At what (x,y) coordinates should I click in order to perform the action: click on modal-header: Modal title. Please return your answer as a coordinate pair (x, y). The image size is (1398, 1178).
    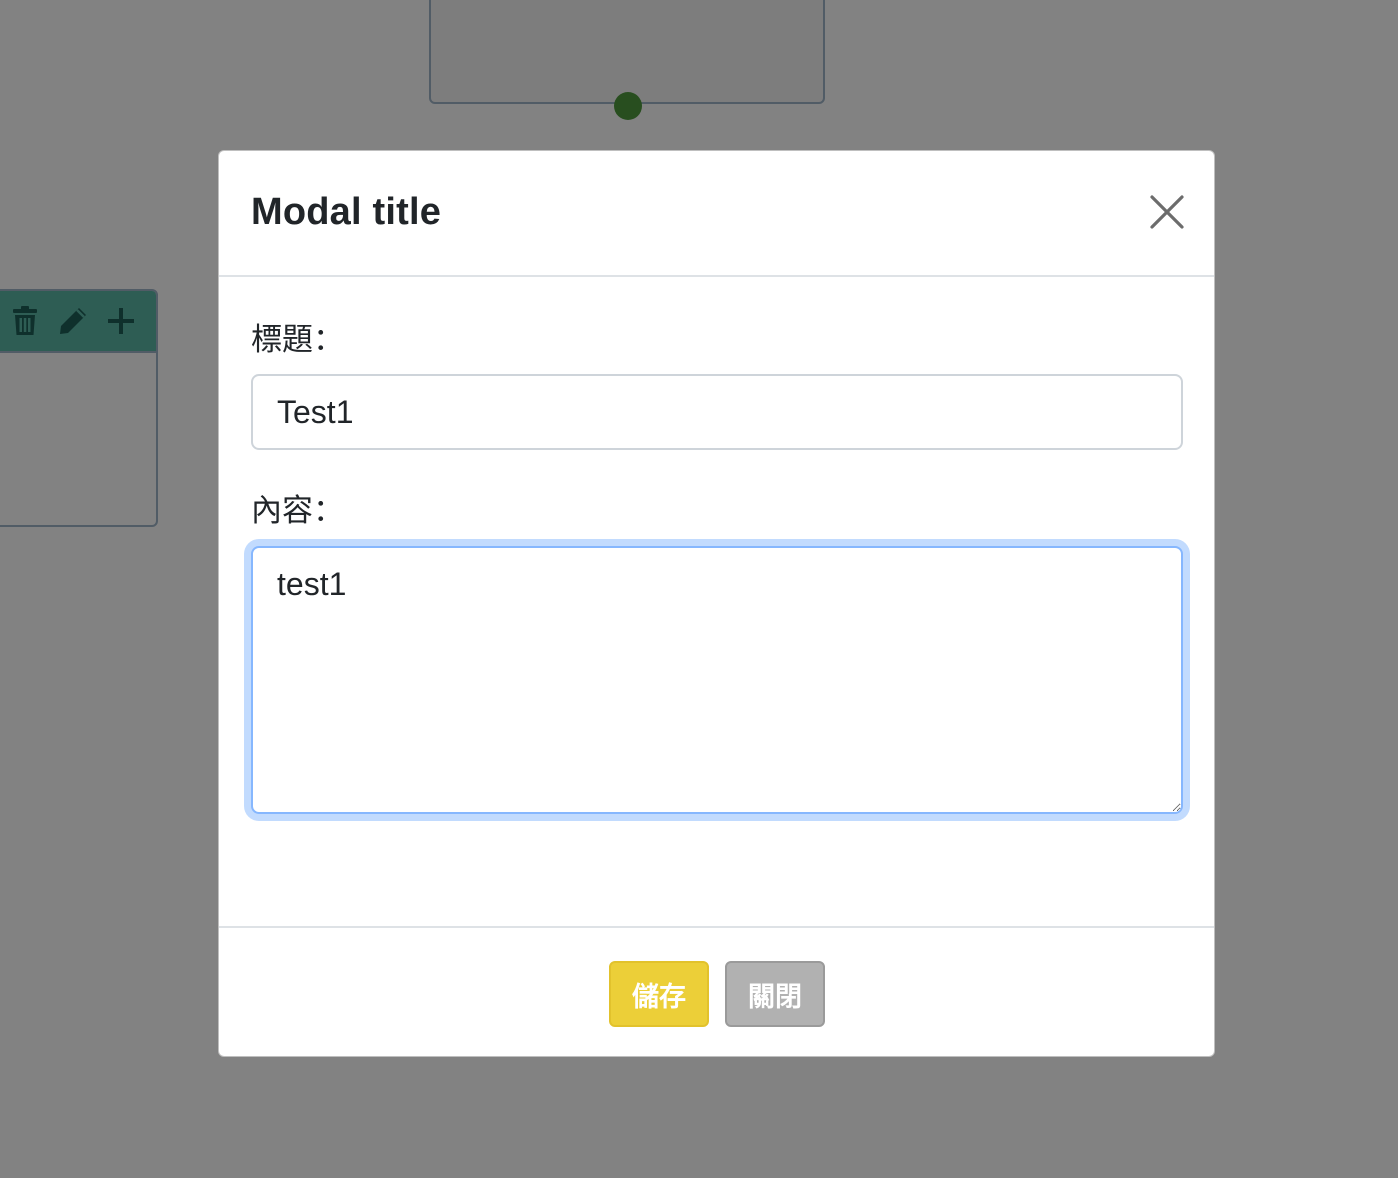
    Looking at the image, I should click on (716, 214).